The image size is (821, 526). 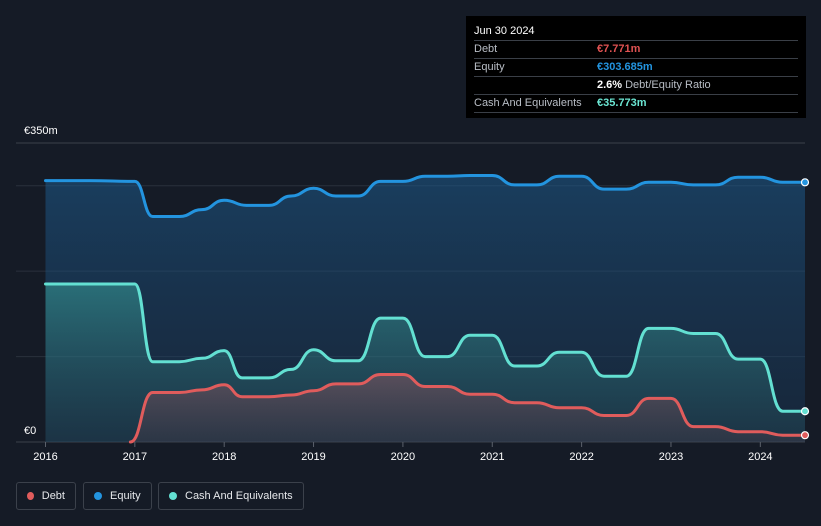 I want to click on tooltip-debt-value: €7.771m, so click(x=619, y=49).